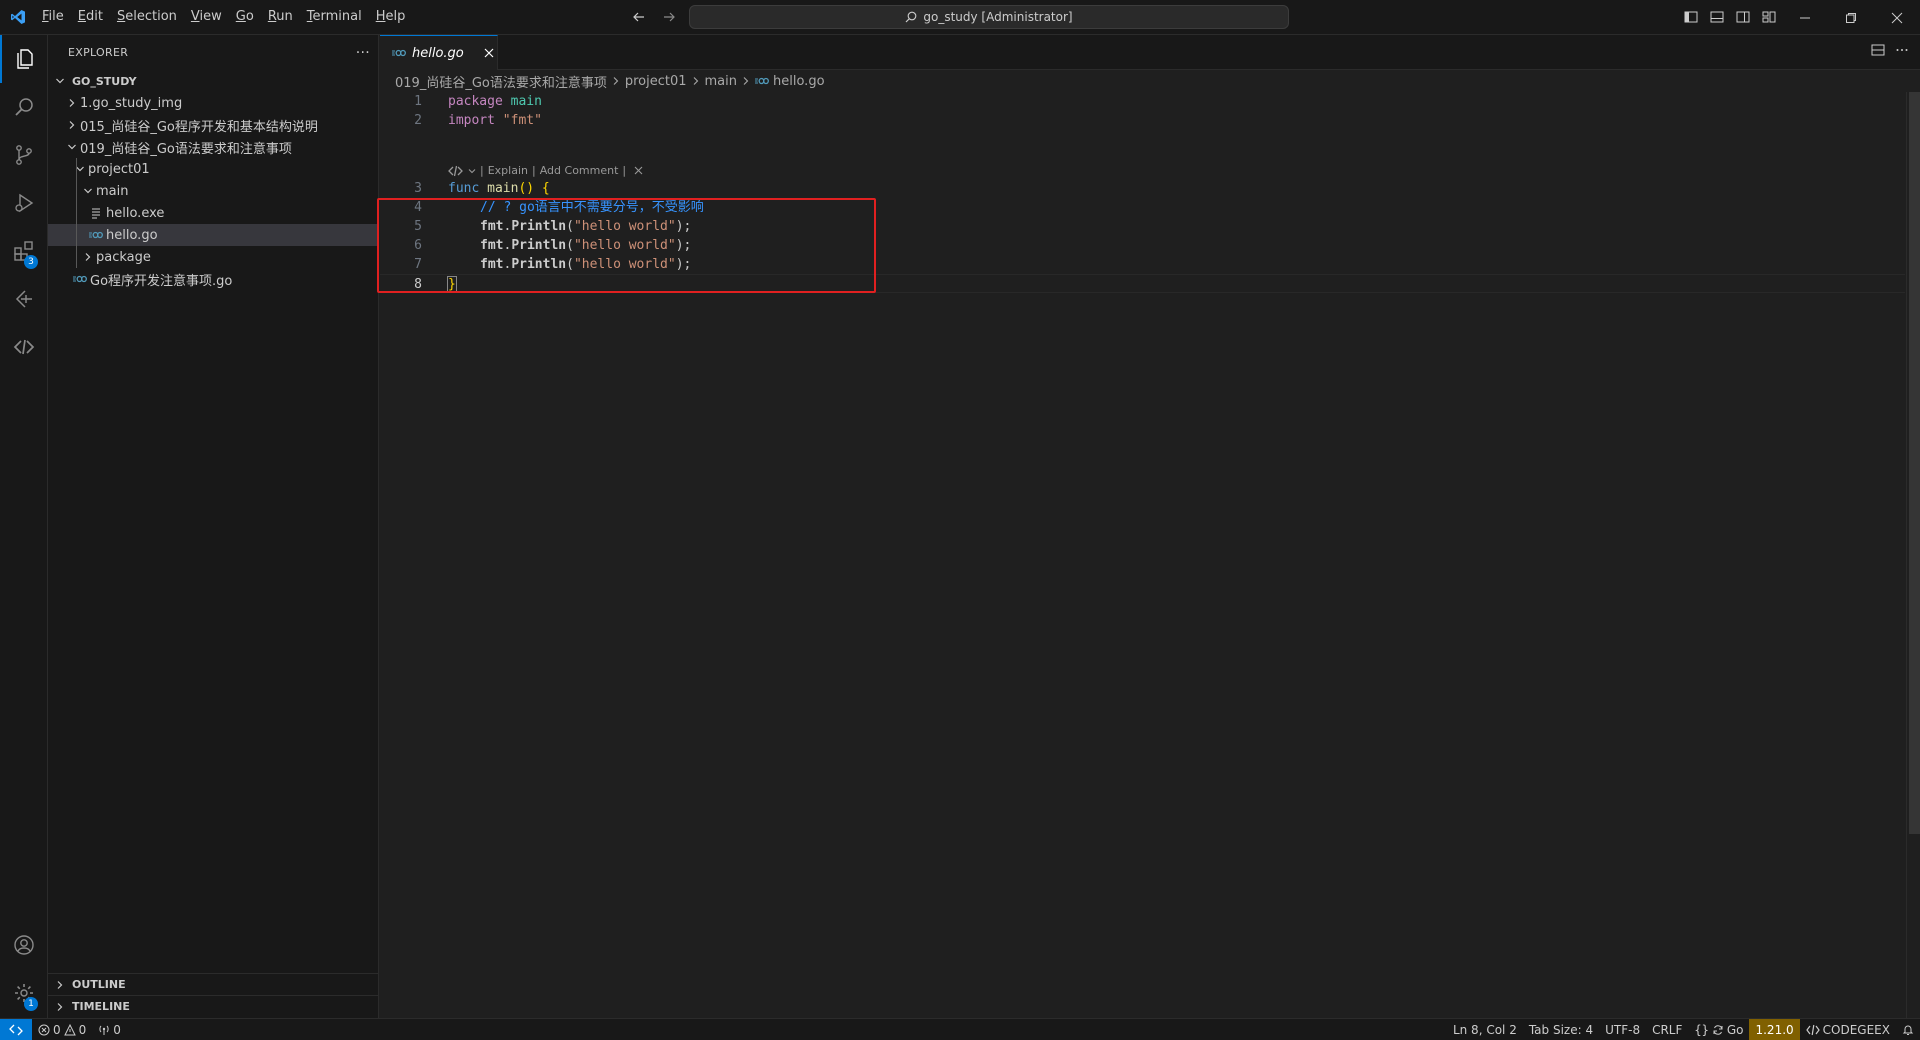 The height and width of the screenshot is (1040, 1920). What do you see at coordinates (24, 299) in the screenshot?
I see `remote-explorer-icon` at bounding box center [24, 299].